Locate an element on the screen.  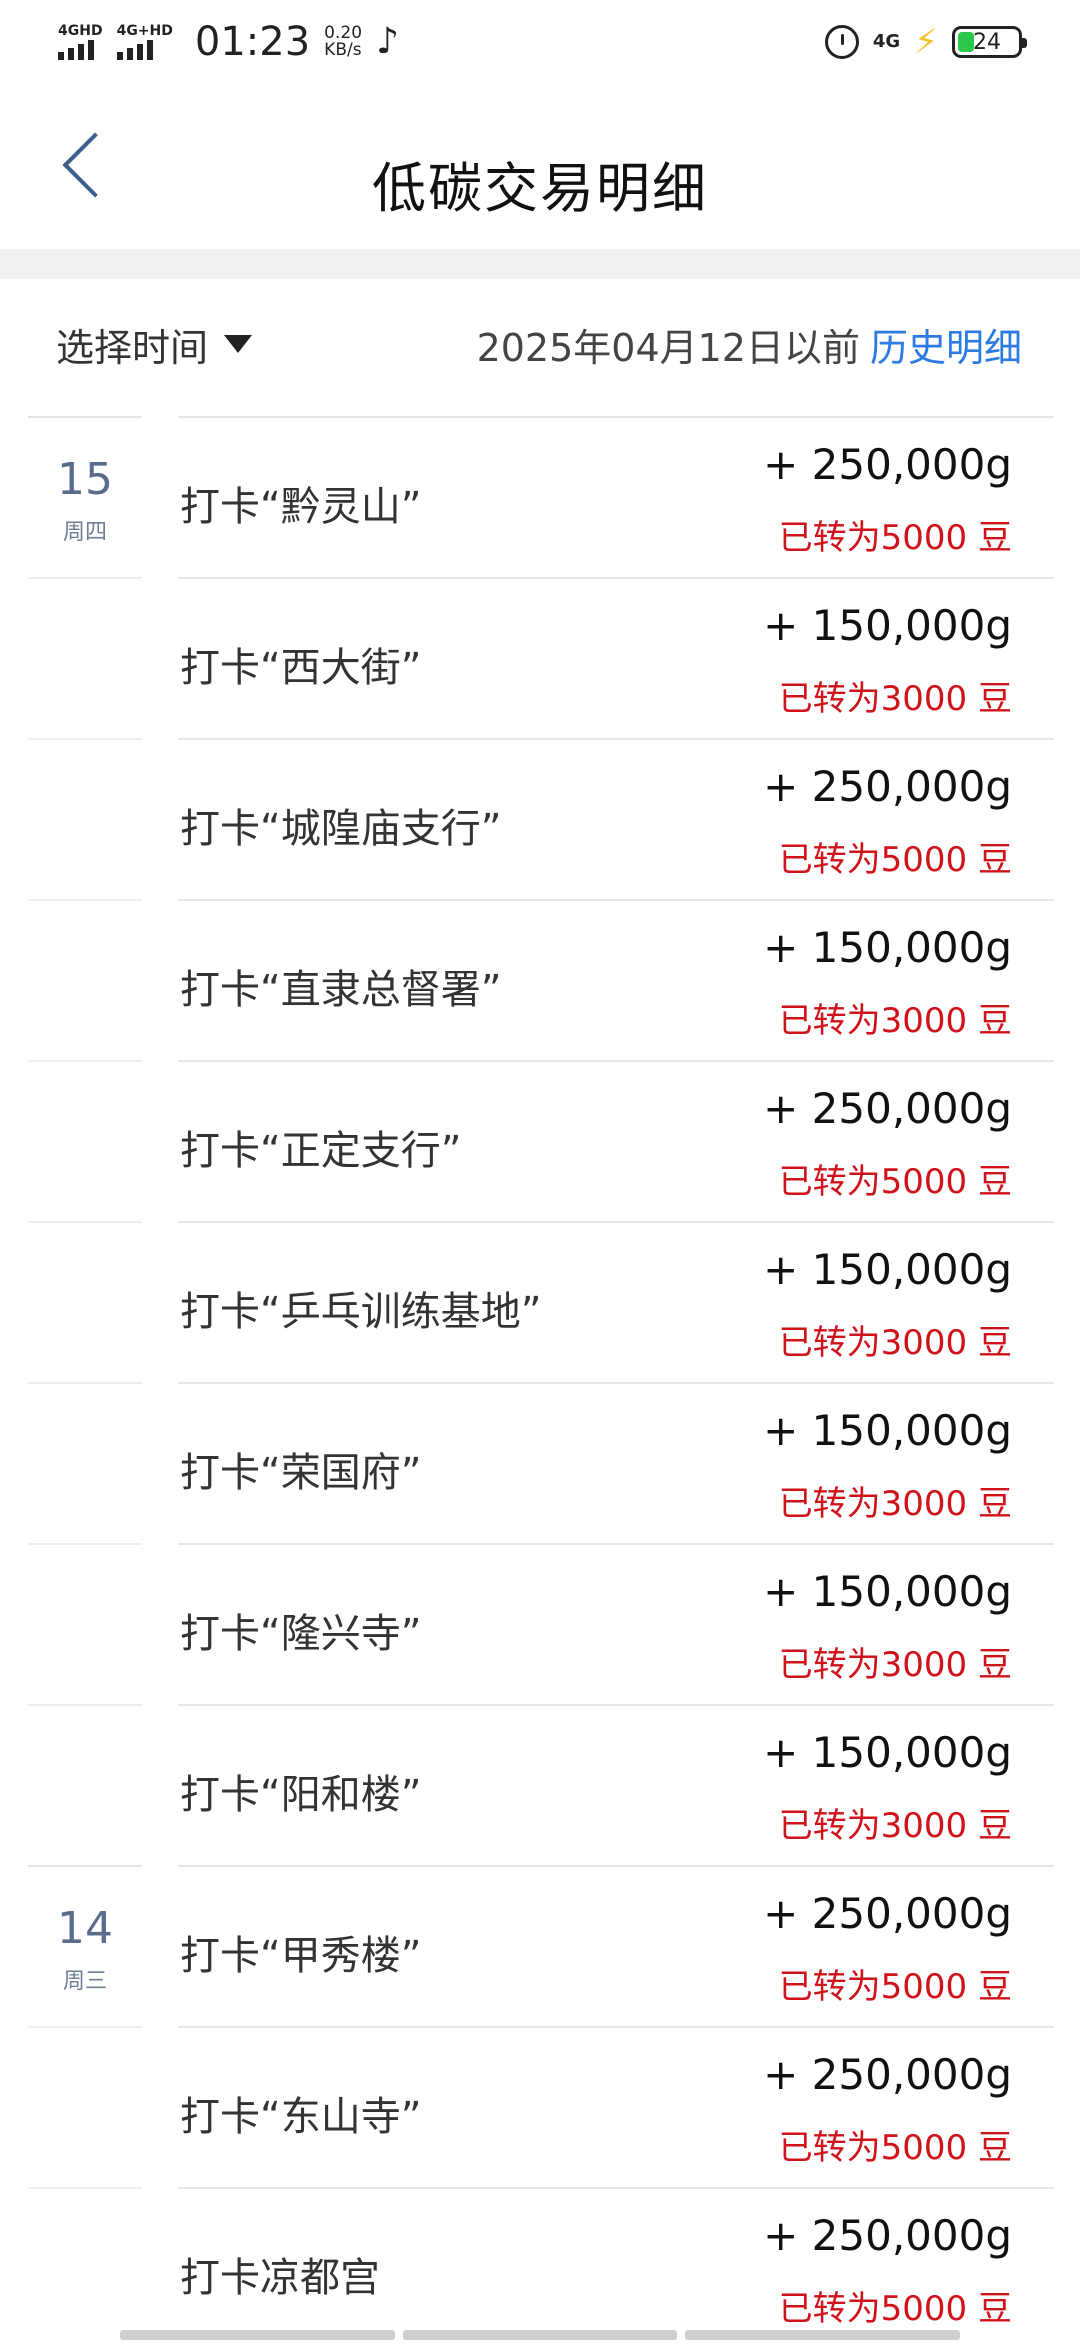
bolt-icon: ⚡ is located at coordinates (926, 42).